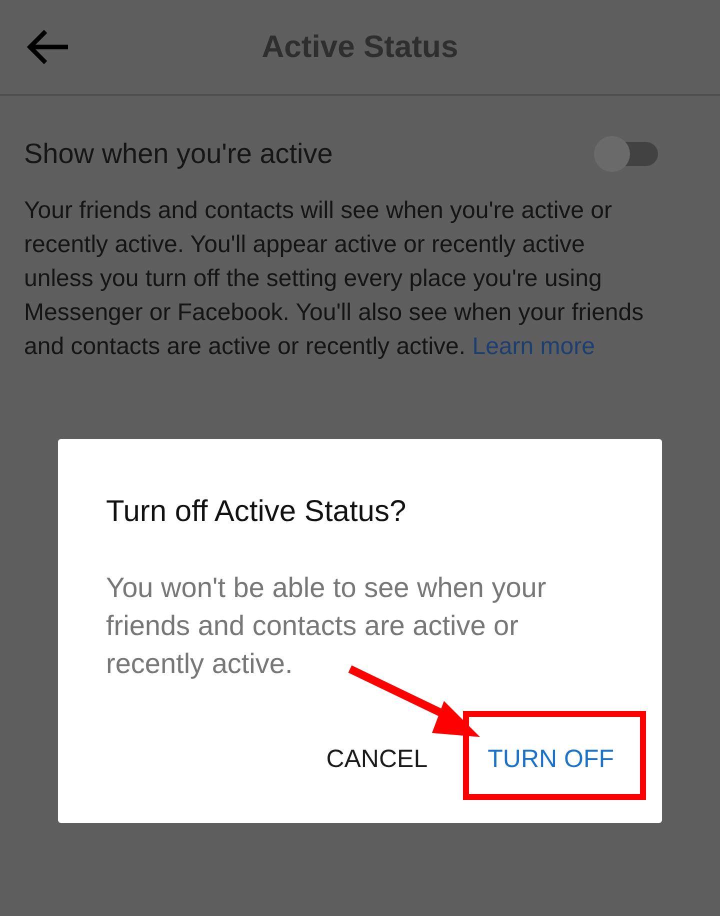 The height and width of the screenshot is (916, 720). What do you see at coordinates (257, 512) in the screenshot?
I see `dialog-title: Turn off Active Status?` at bounding box center [257, 512].